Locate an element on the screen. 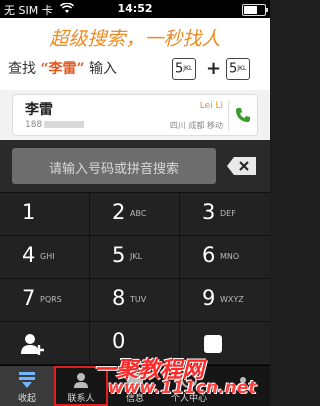 The width and height of the screenshot is (320, 406). key-number: 1 is located at coordinates (29, 212).